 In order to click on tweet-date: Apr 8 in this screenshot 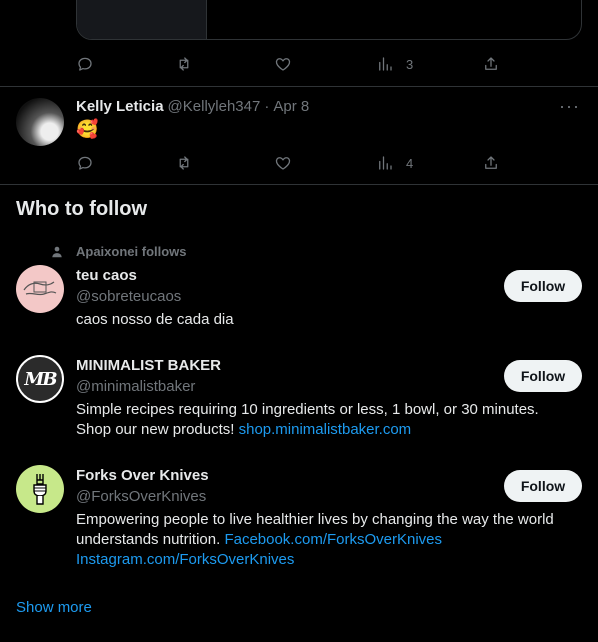, I will do `click(291, 106)`.